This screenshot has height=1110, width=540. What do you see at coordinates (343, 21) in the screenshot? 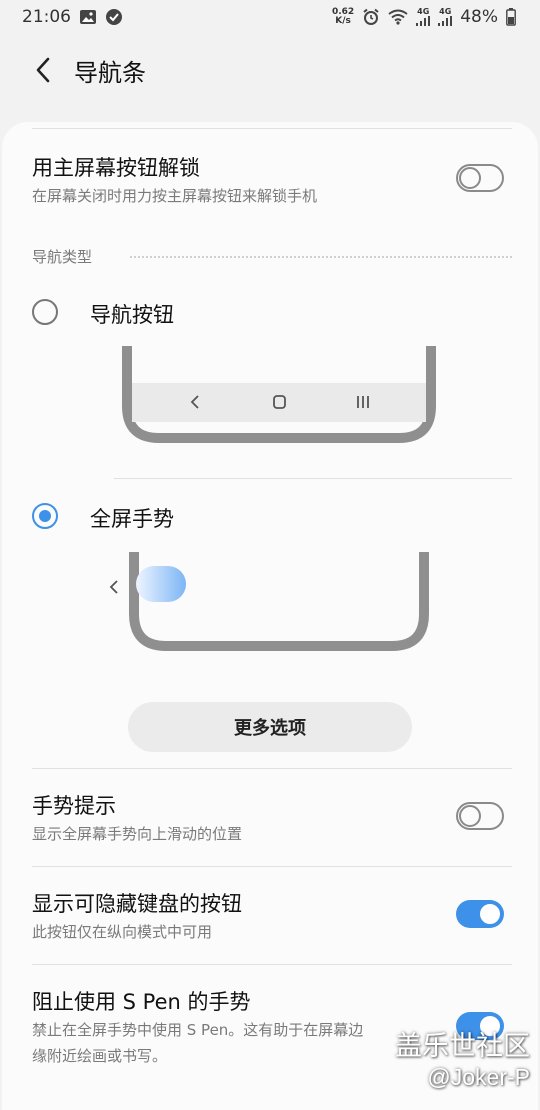
I see `net-speed-unit: K/s` at bounding box center [343, 21].